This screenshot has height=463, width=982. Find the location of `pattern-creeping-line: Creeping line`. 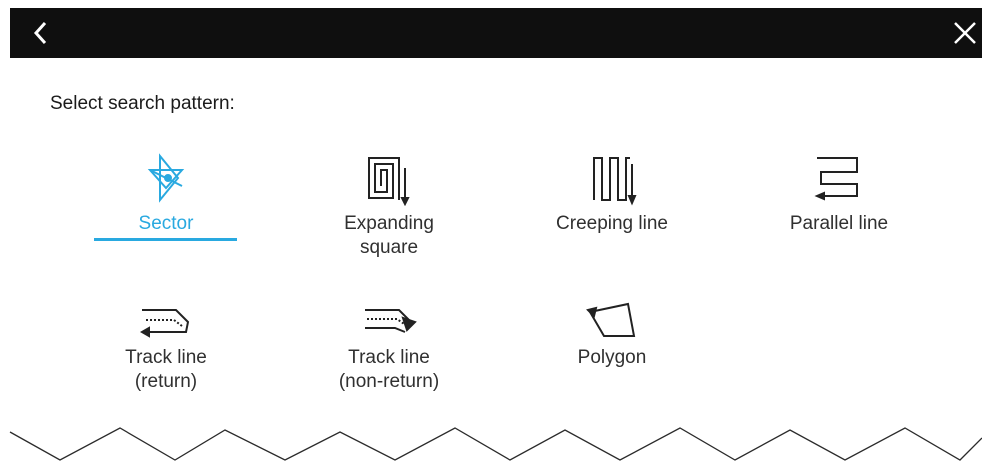

pattern-creeping-line: Creeping line is located at coordinates (612, 193).